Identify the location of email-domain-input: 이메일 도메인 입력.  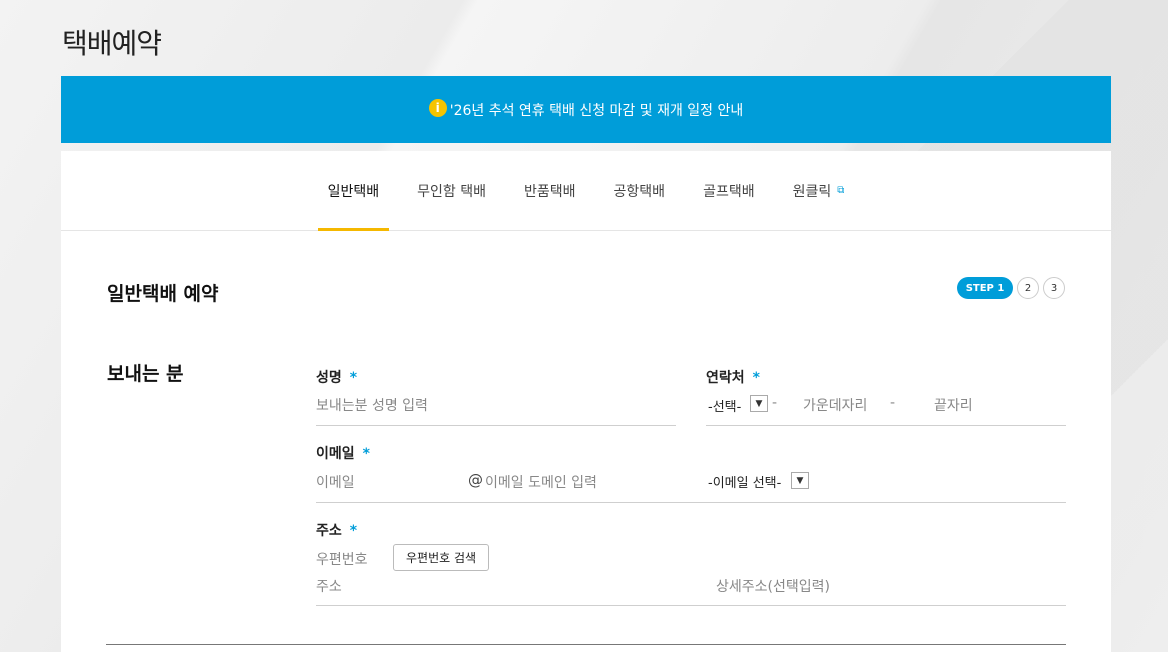
(541, 482).